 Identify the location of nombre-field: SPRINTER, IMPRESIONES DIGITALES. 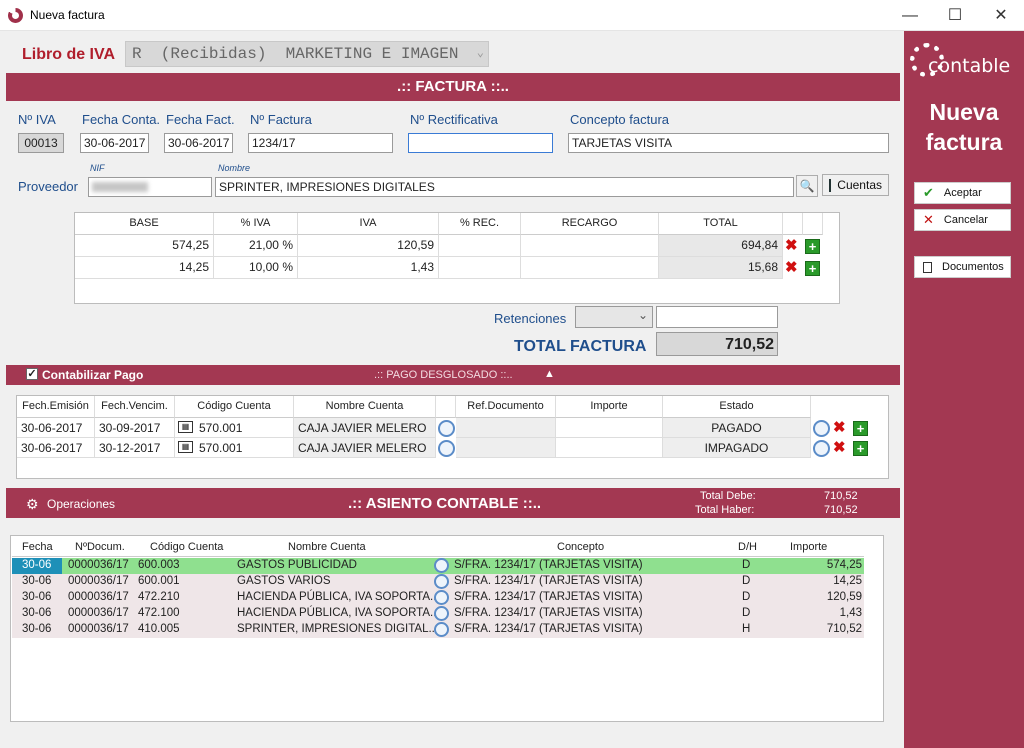
(504, 187).